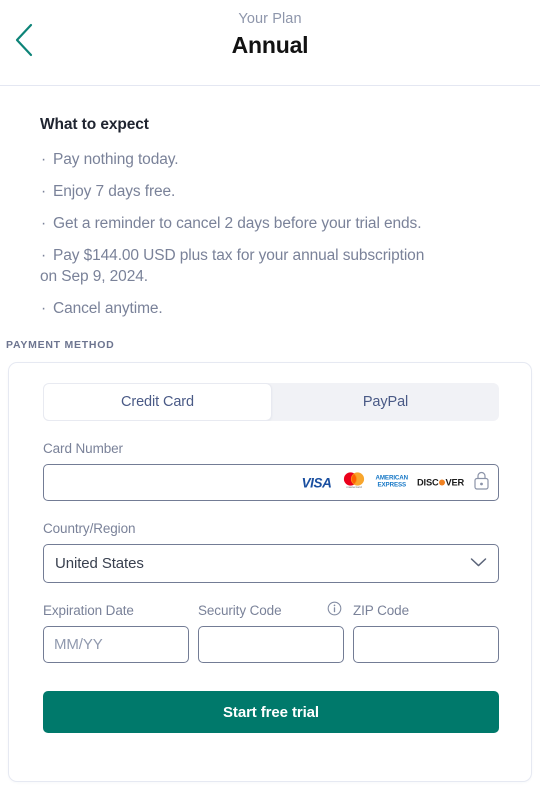  I want to click on header-text: Your Plan Annual, so click(270, 35).